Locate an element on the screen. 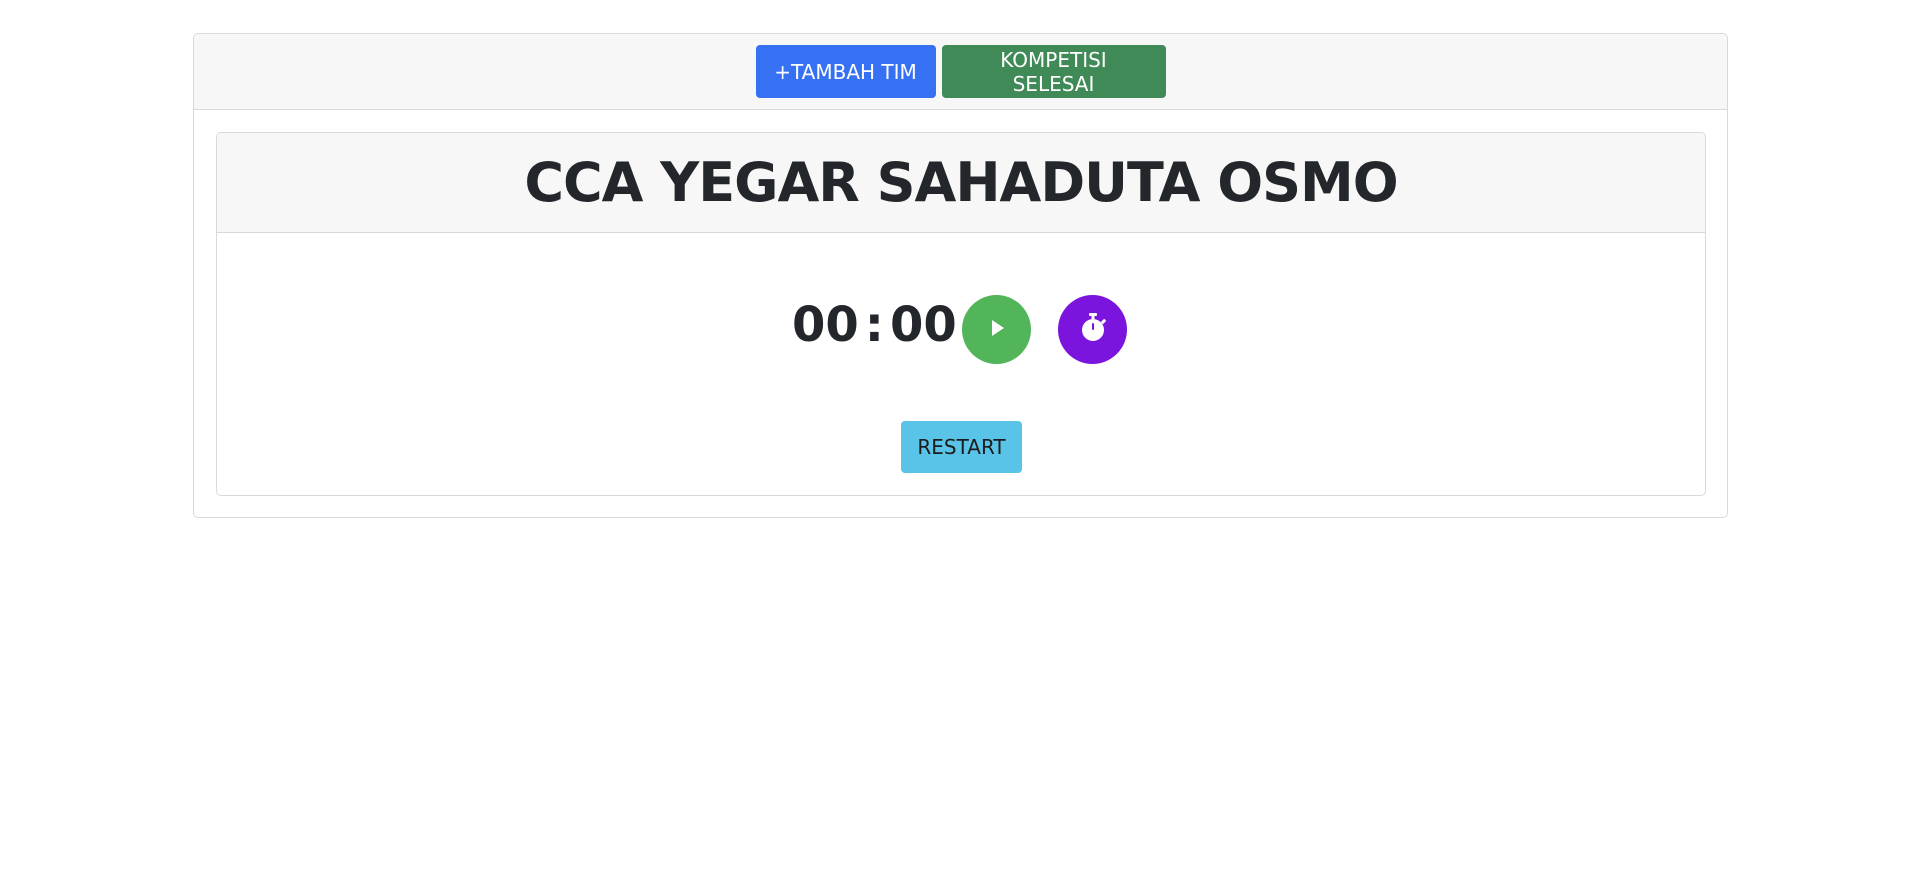 The image size is (1918, 891). play-icon is located at coordinates (997, 329).